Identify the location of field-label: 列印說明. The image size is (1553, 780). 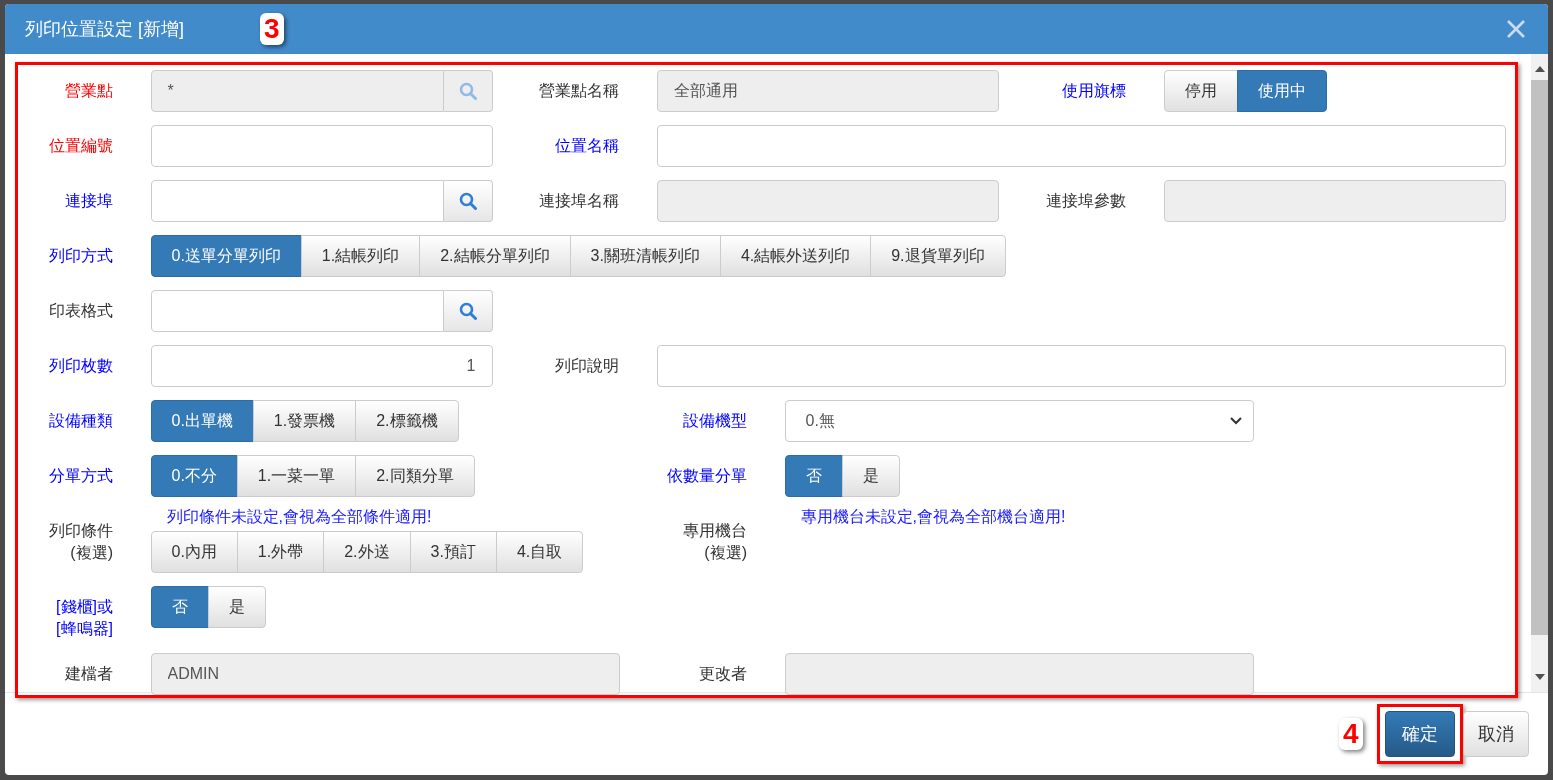
(586, 366).